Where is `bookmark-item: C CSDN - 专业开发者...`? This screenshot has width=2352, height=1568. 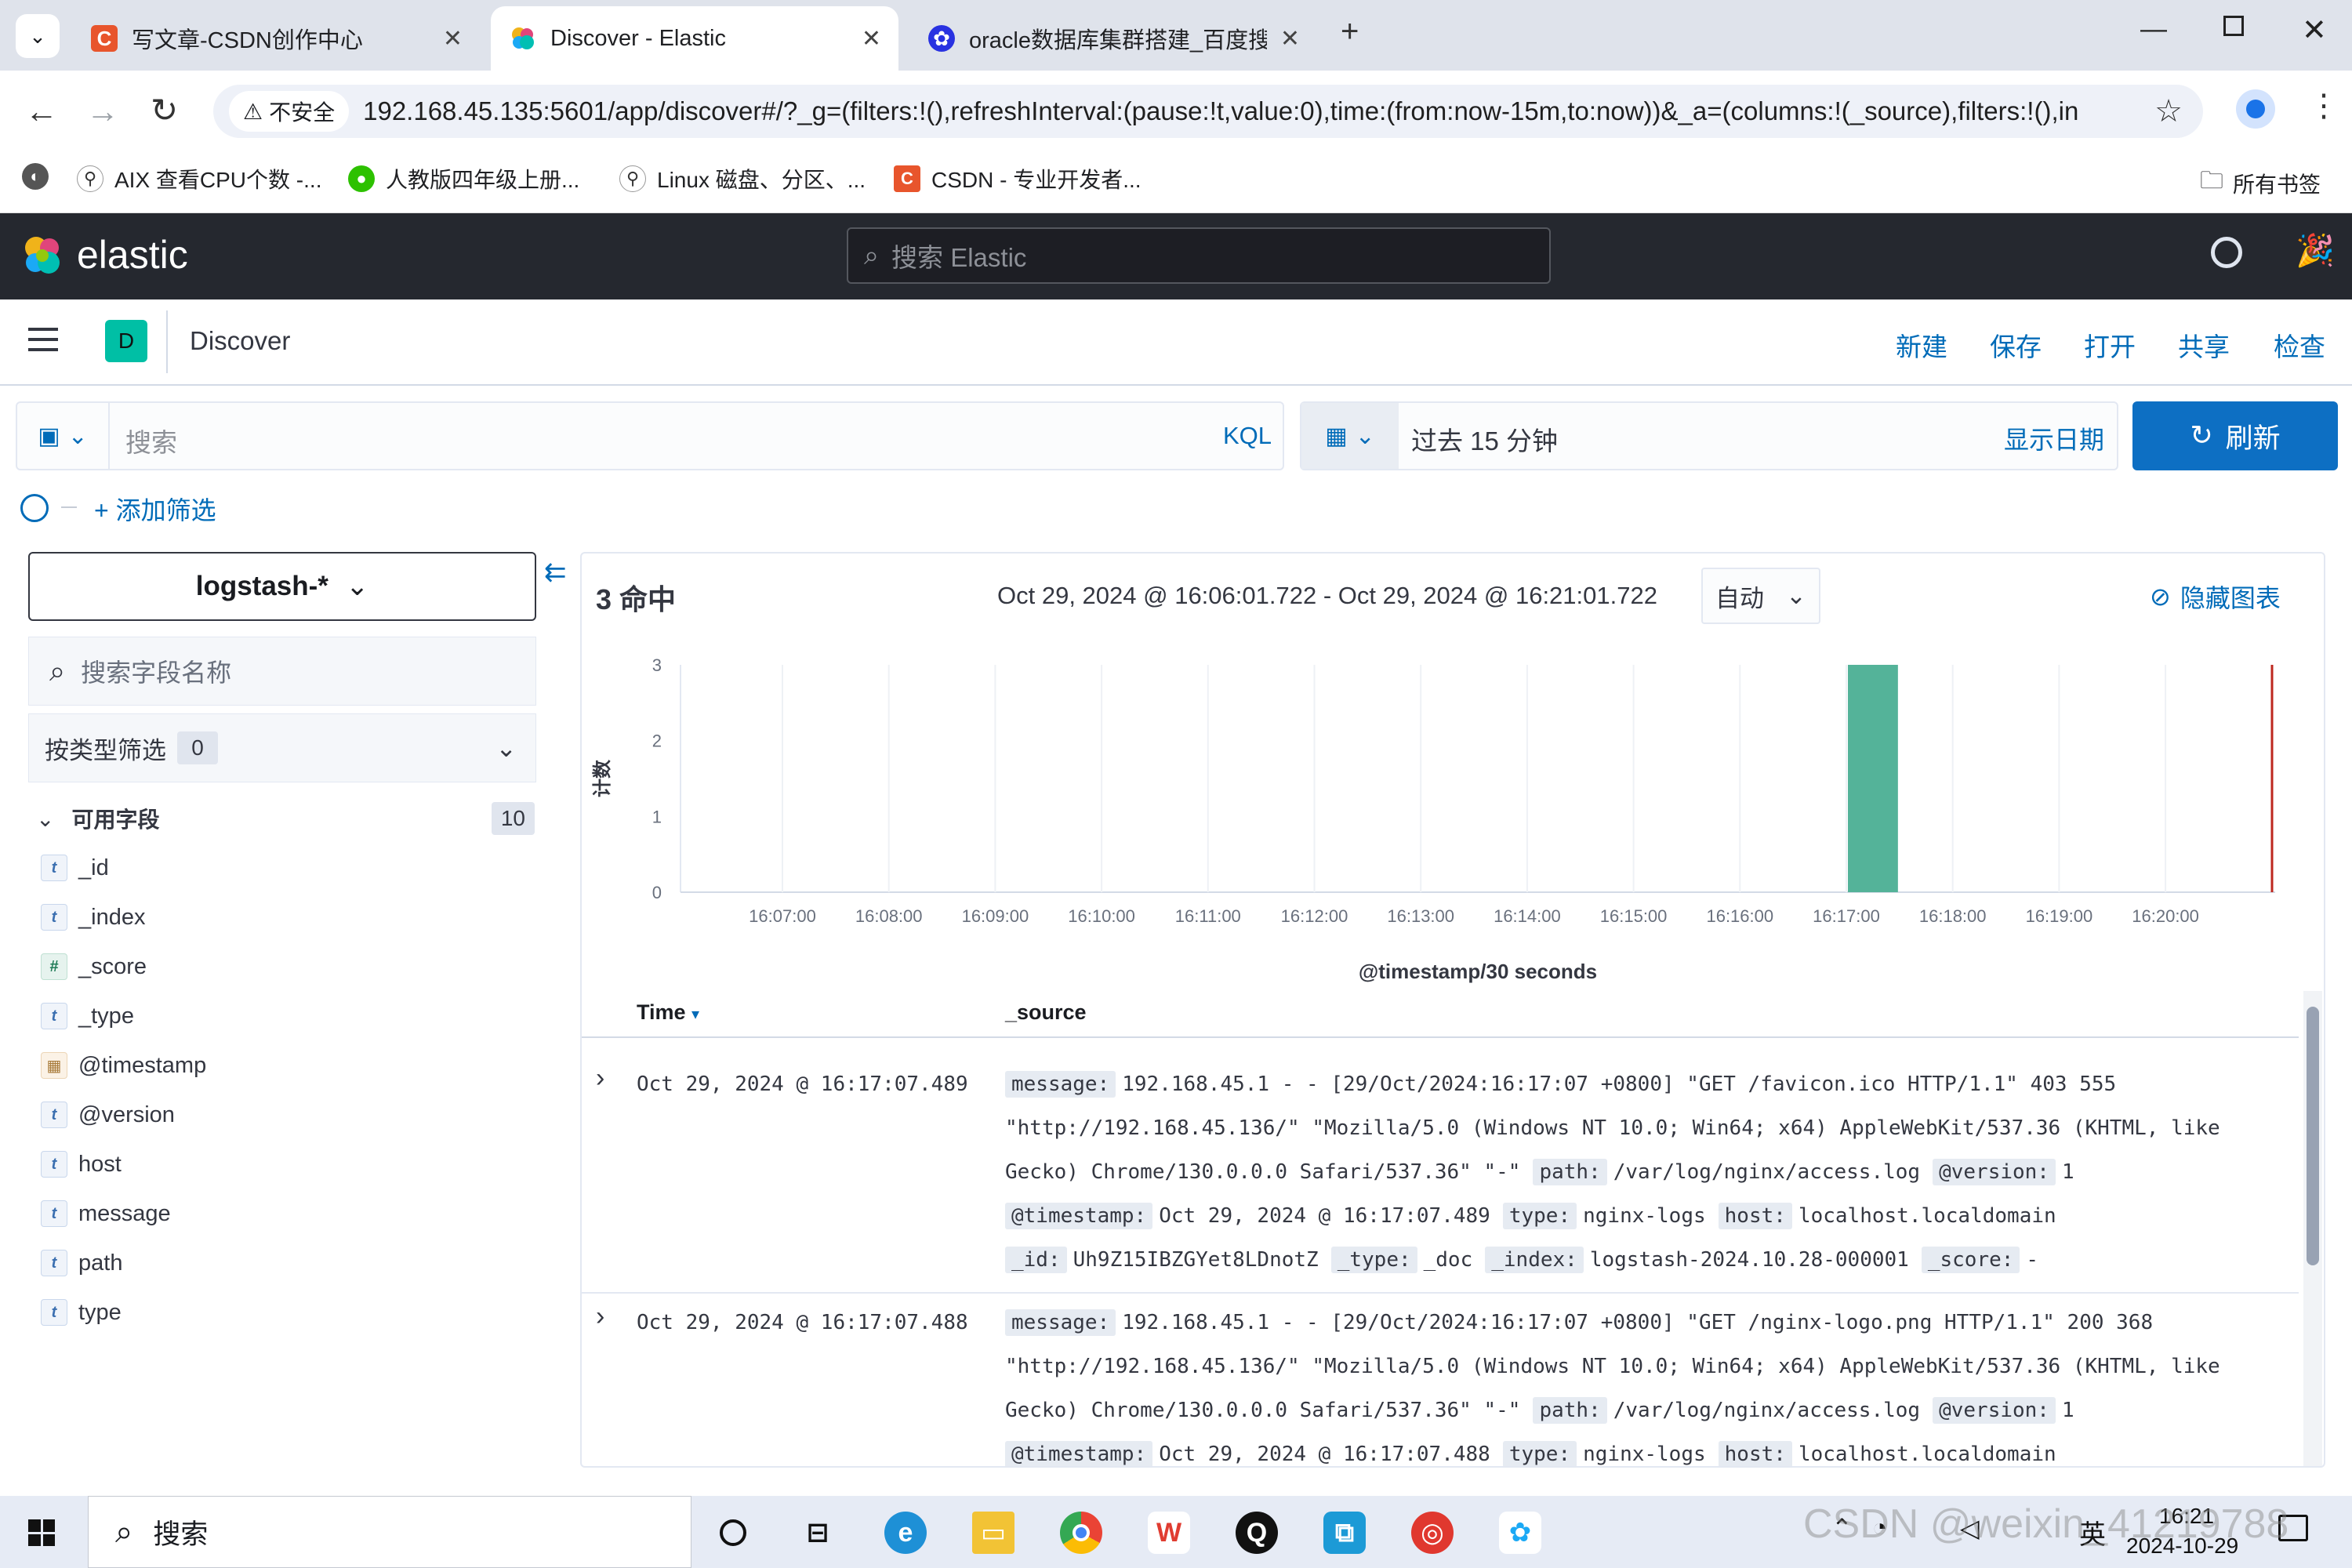 bookmark-item: C CSDN - 专业开发者... is located at coordinates (1018, 178).